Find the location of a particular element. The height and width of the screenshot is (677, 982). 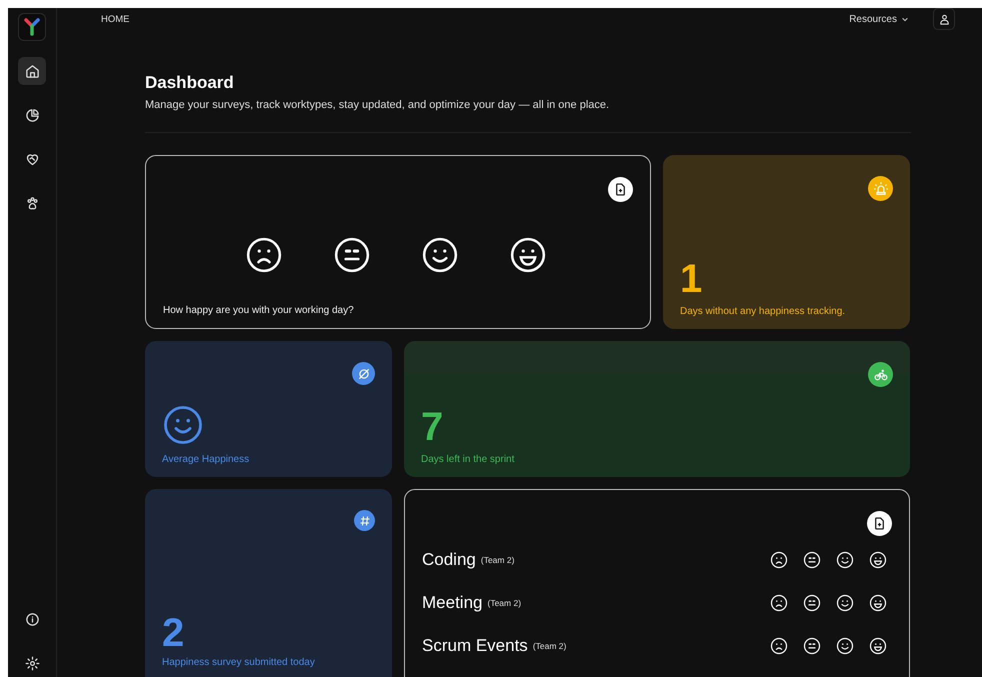

empty-set-icon is located at coordinates (363, 373).